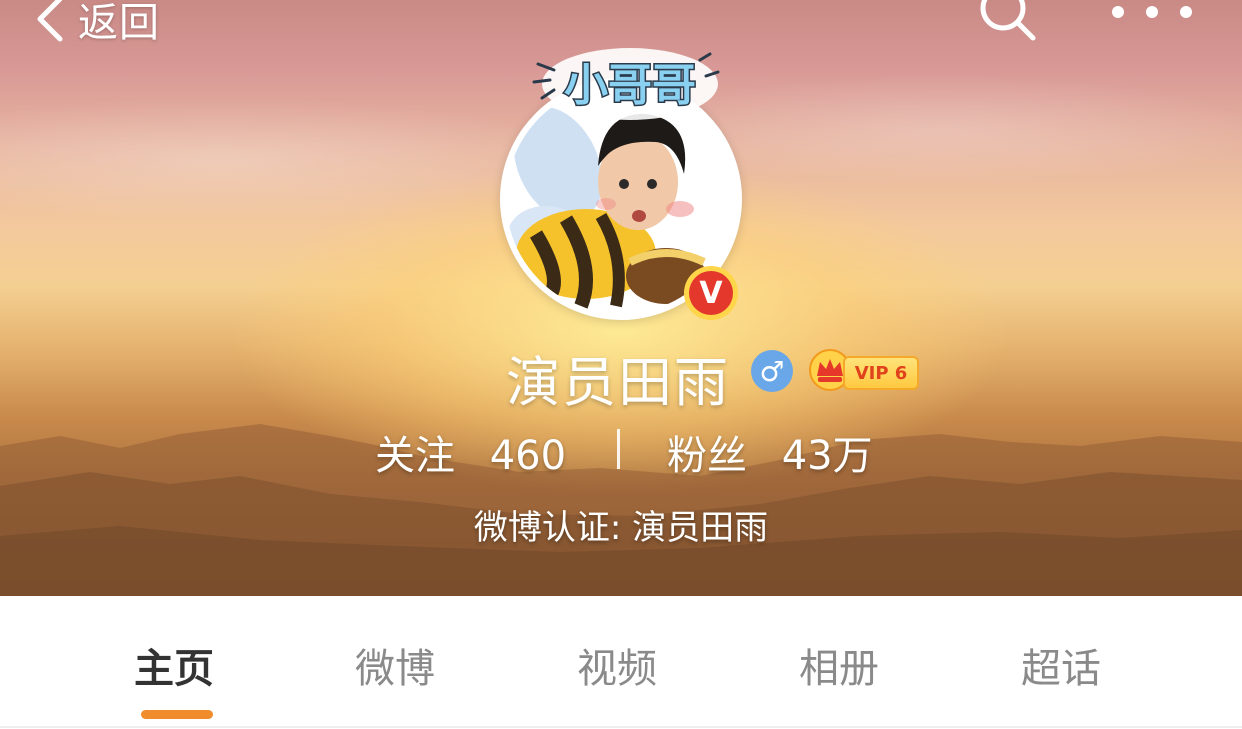 This screenshot has height=729, width=1242. Describe the element at coordinates (177, 714) in the screenshot. I see `active-tab-indicator` at that location.